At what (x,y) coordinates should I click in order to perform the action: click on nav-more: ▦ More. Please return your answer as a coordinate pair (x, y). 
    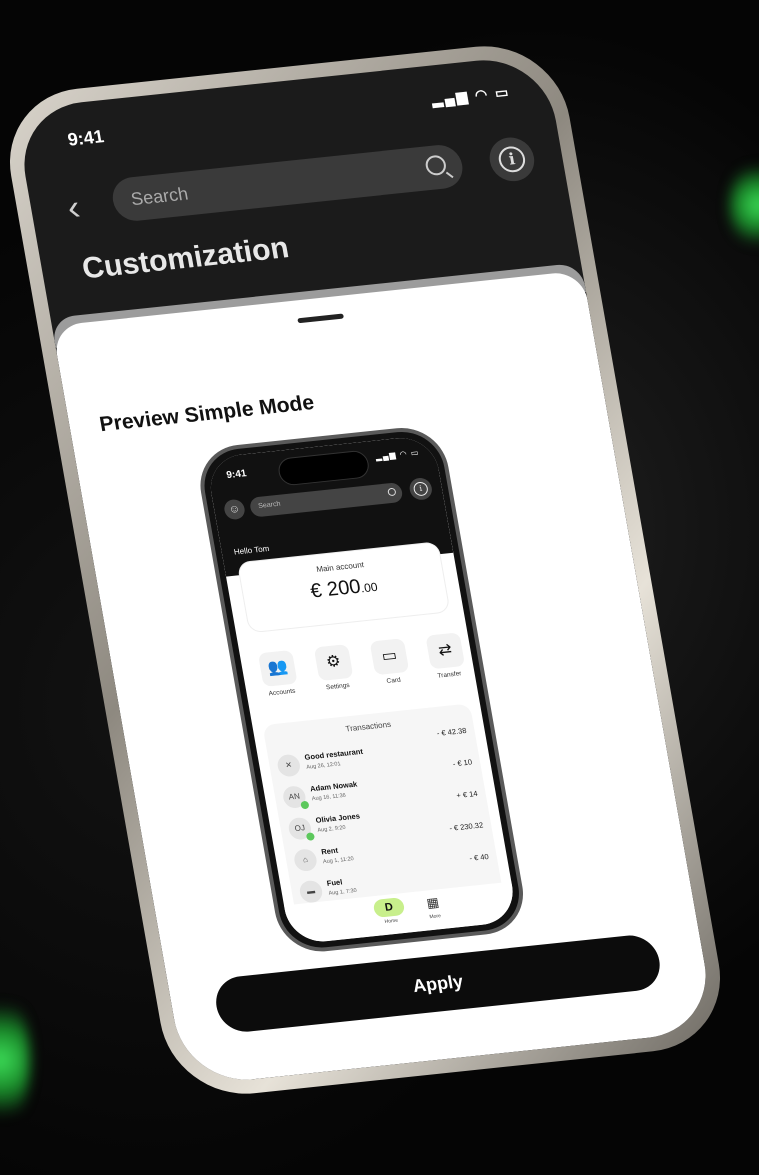
    Looking at the image, I should click on (433, 906).